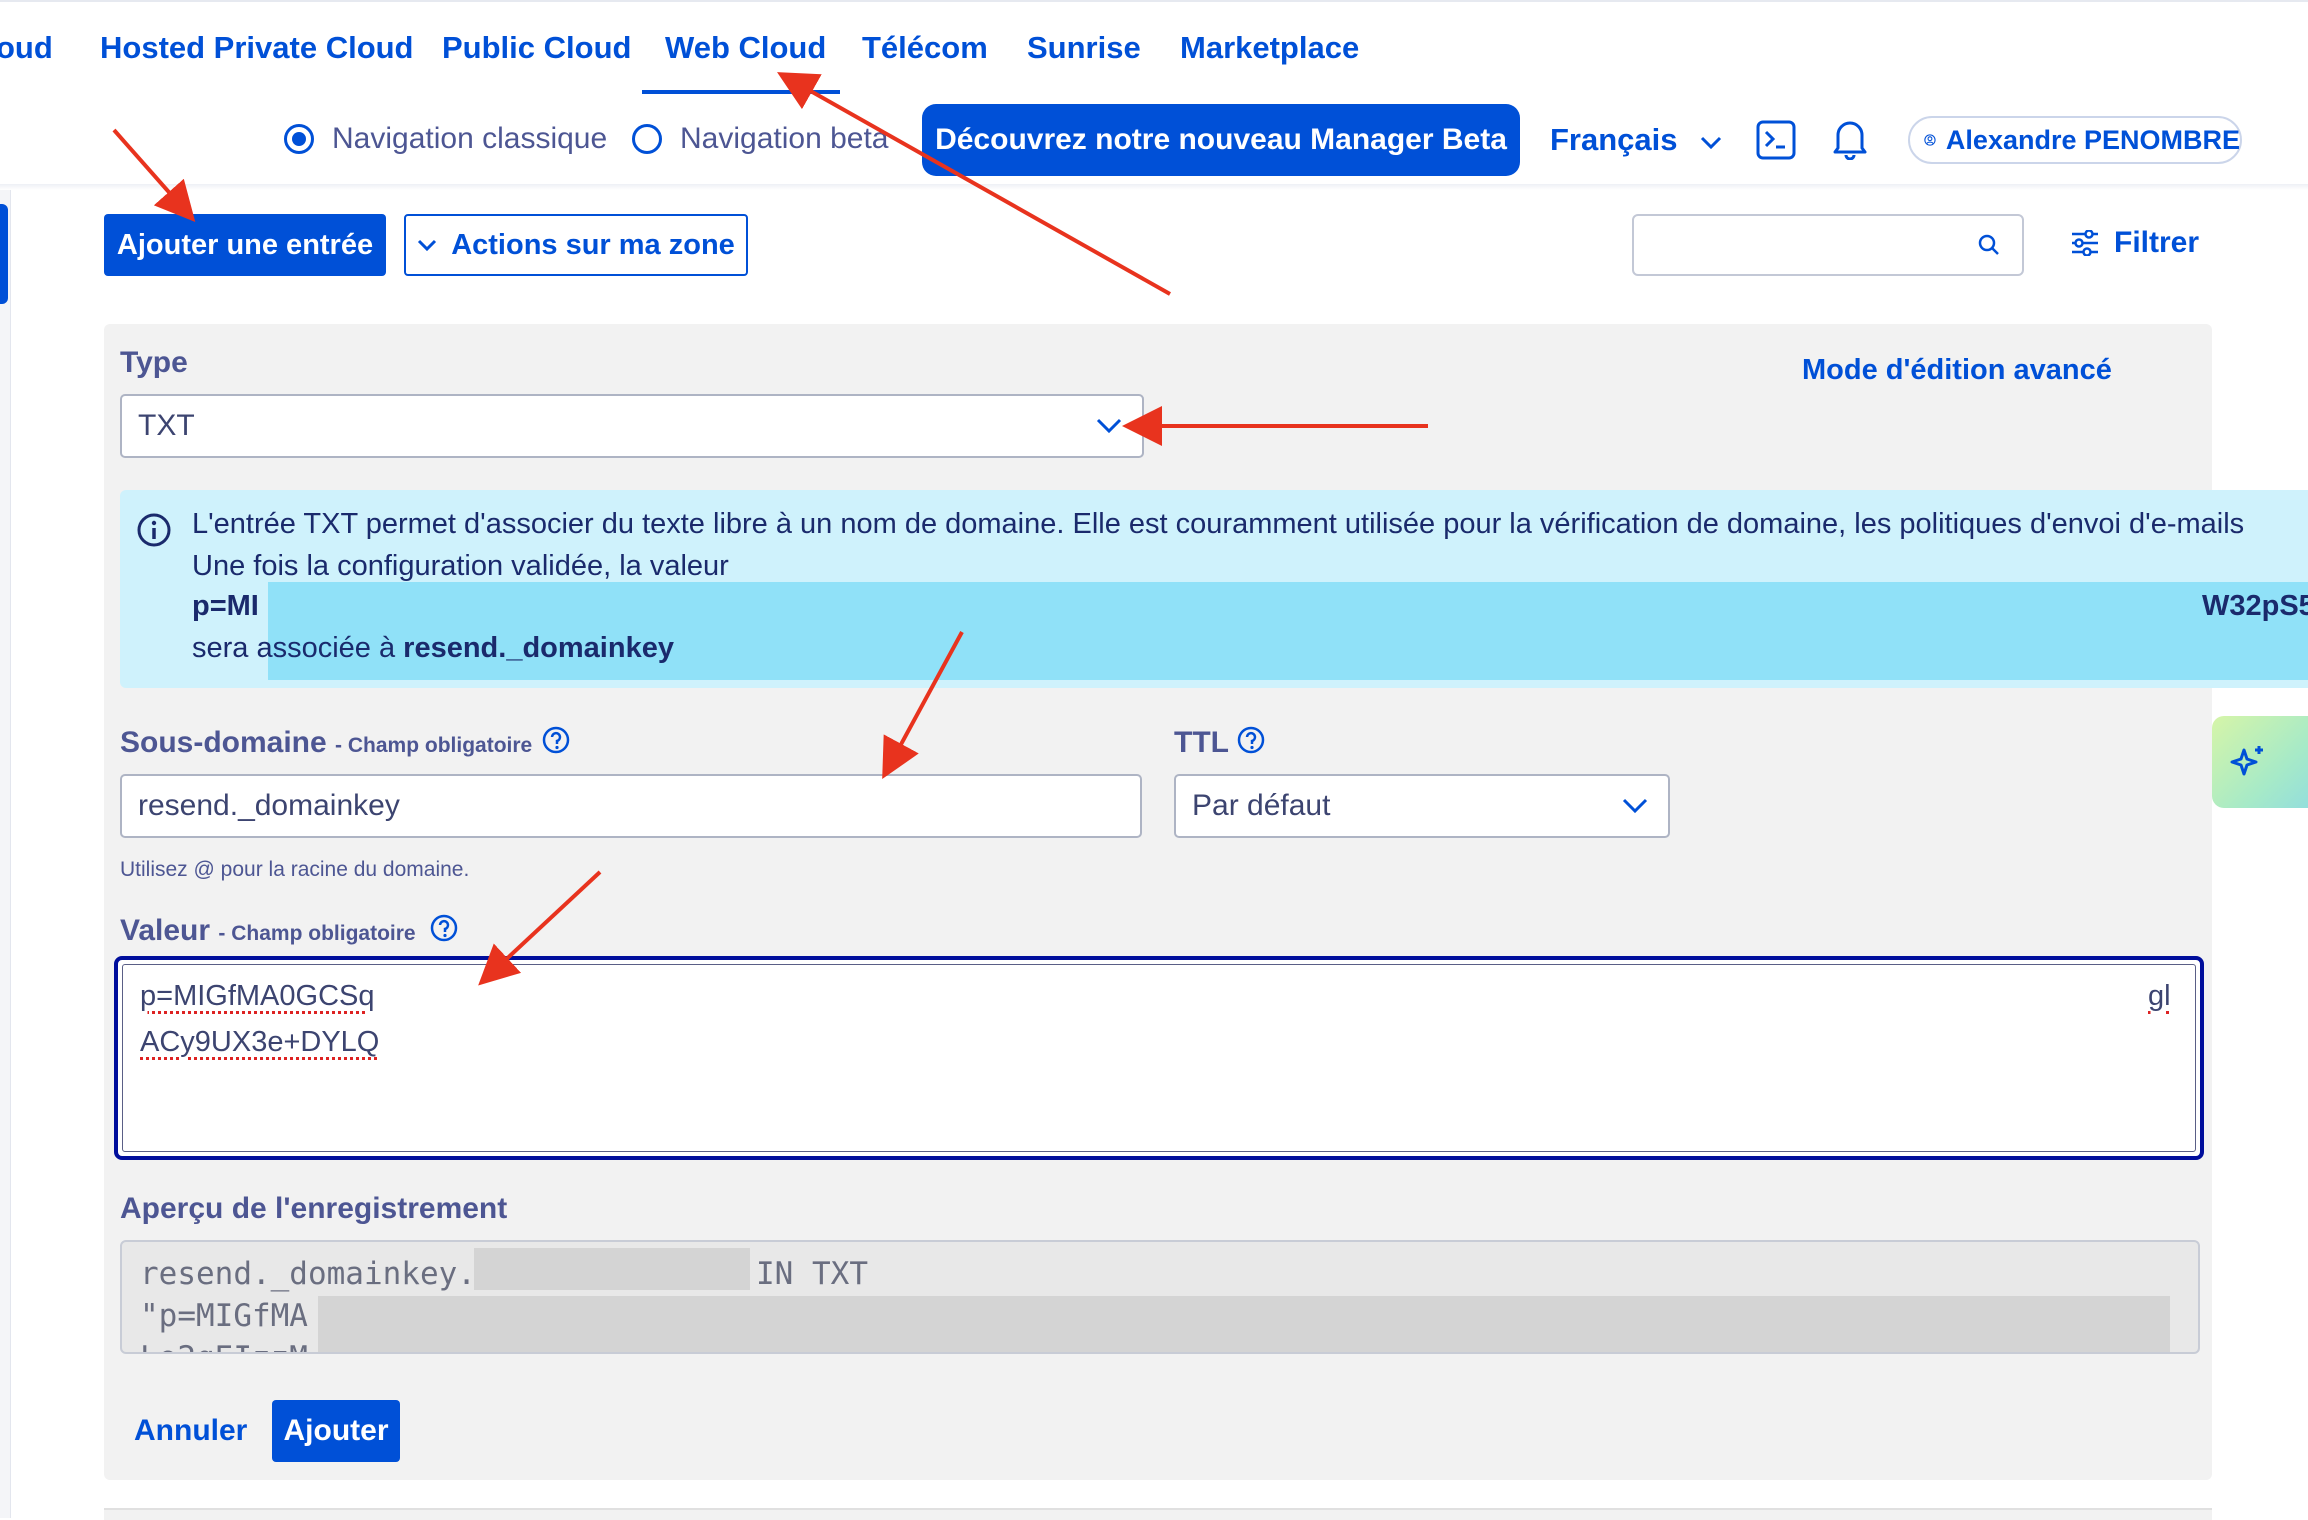 The image size is (2308, 1520). What do you see at coordinates (1269, 48) in the screenshot?
I see `nav-item-marketplace: Marketplace` at bounding box center [1269, 48].